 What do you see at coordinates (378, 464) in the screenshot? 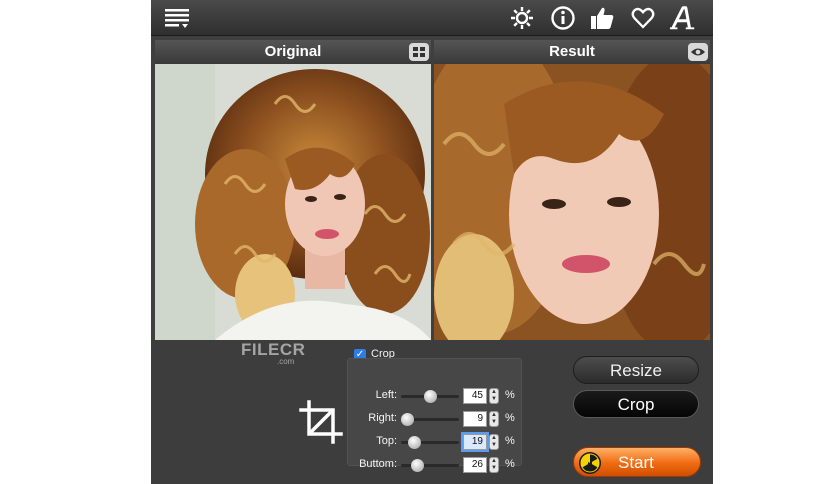
I see `param-label-bottom: Buttom:` at bounding box center [378, 464].